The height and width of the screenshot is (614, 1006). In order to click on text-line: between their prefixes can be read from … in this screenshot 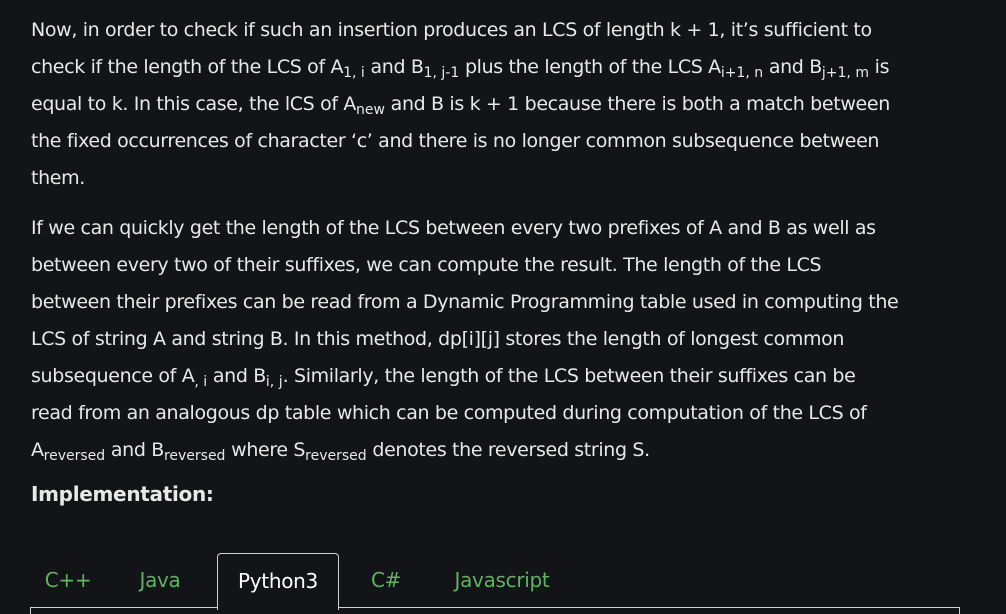, I will do `click(465, 302)`.